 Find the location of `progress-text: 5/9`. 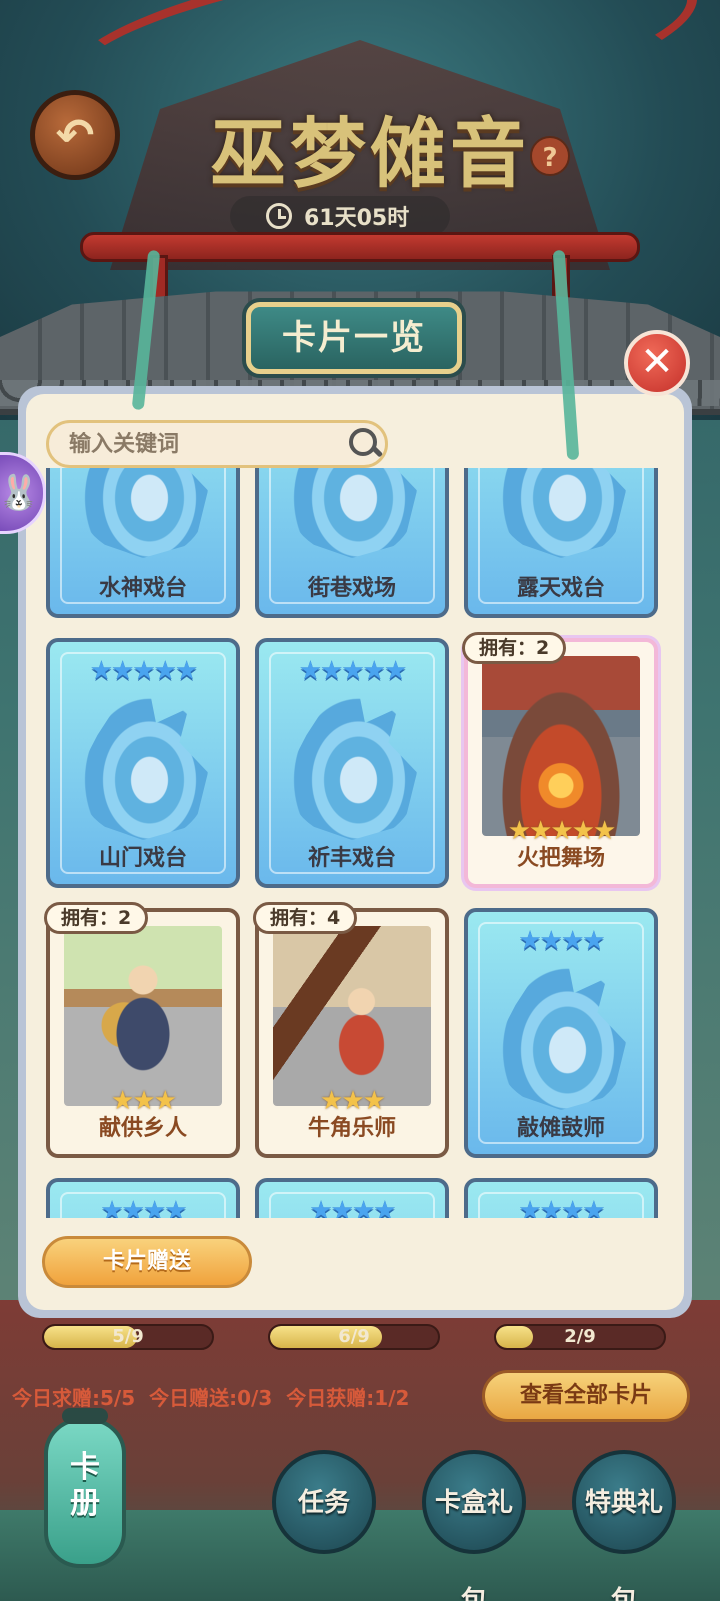

progress-text: 5/9 is located at coordinates (128, 1336).